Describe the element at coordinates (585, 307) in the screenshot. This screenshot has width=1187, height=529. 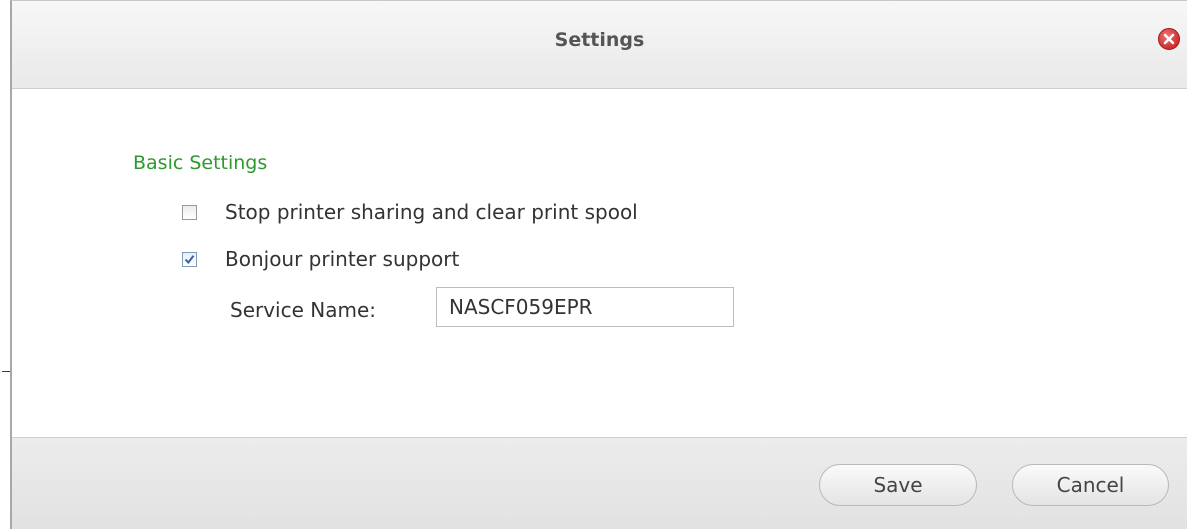
I see `service-name-input` at that location.